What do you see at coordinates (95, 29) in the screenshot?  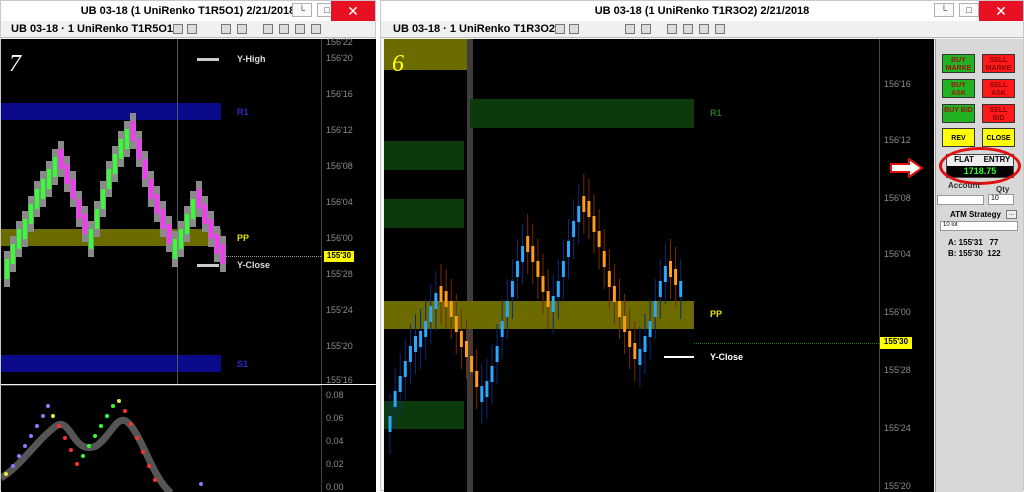 I see `instrument-selector: UB 03-18 · 1 UniRenko T1R5O1 ·` at bounding box center [95, 29].